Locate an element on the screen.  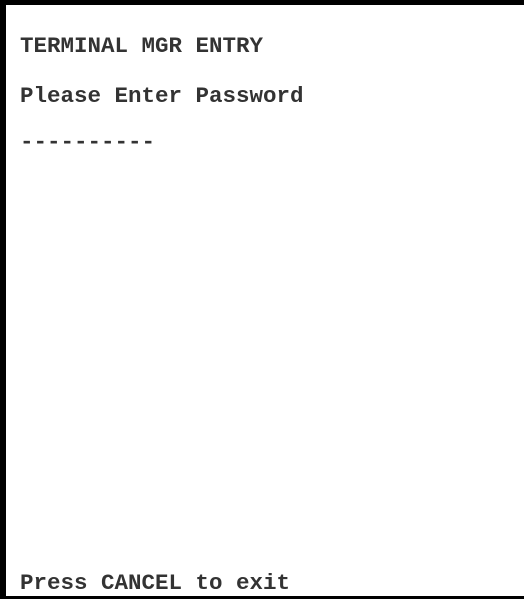
password-input: ---------- is located at coordinates (87, 142).